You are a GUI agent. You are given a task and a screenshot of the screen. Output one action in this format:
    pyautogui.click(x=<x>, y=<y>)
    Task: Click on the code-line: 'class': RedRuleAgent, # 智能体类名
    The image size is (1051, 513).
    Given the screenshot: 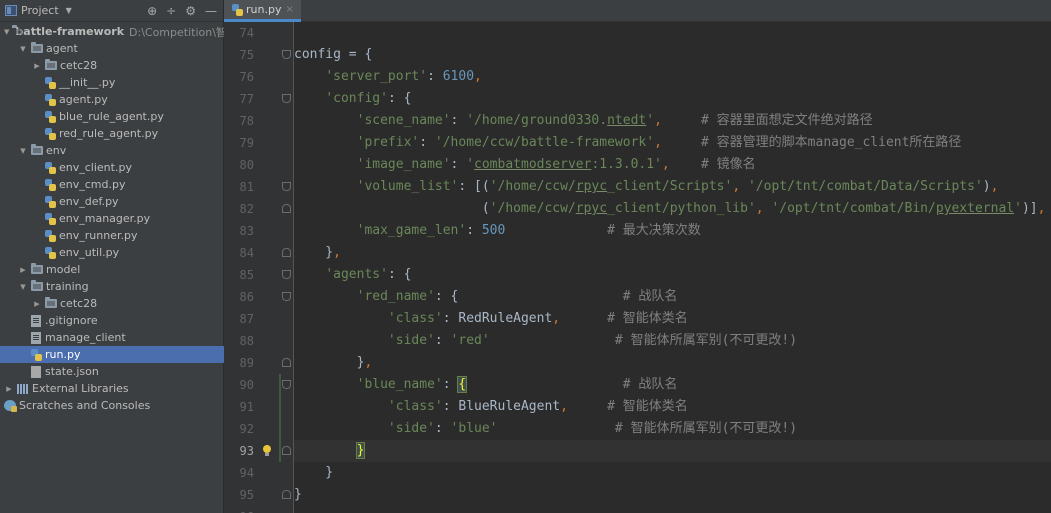 What is the action you would take?
    pyautogui.click(x=672, y=319)
    